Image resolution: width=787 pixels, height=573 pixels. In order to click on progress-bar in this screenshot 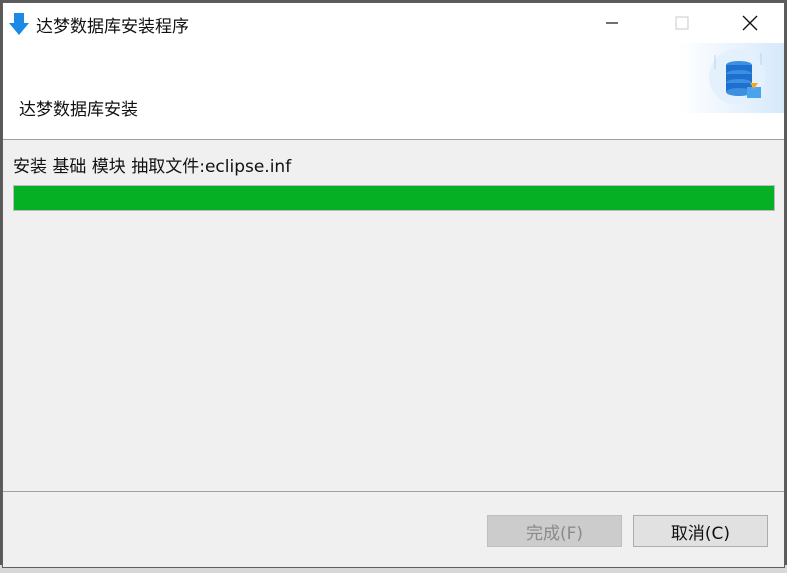, I will do `click(394, 198)`.